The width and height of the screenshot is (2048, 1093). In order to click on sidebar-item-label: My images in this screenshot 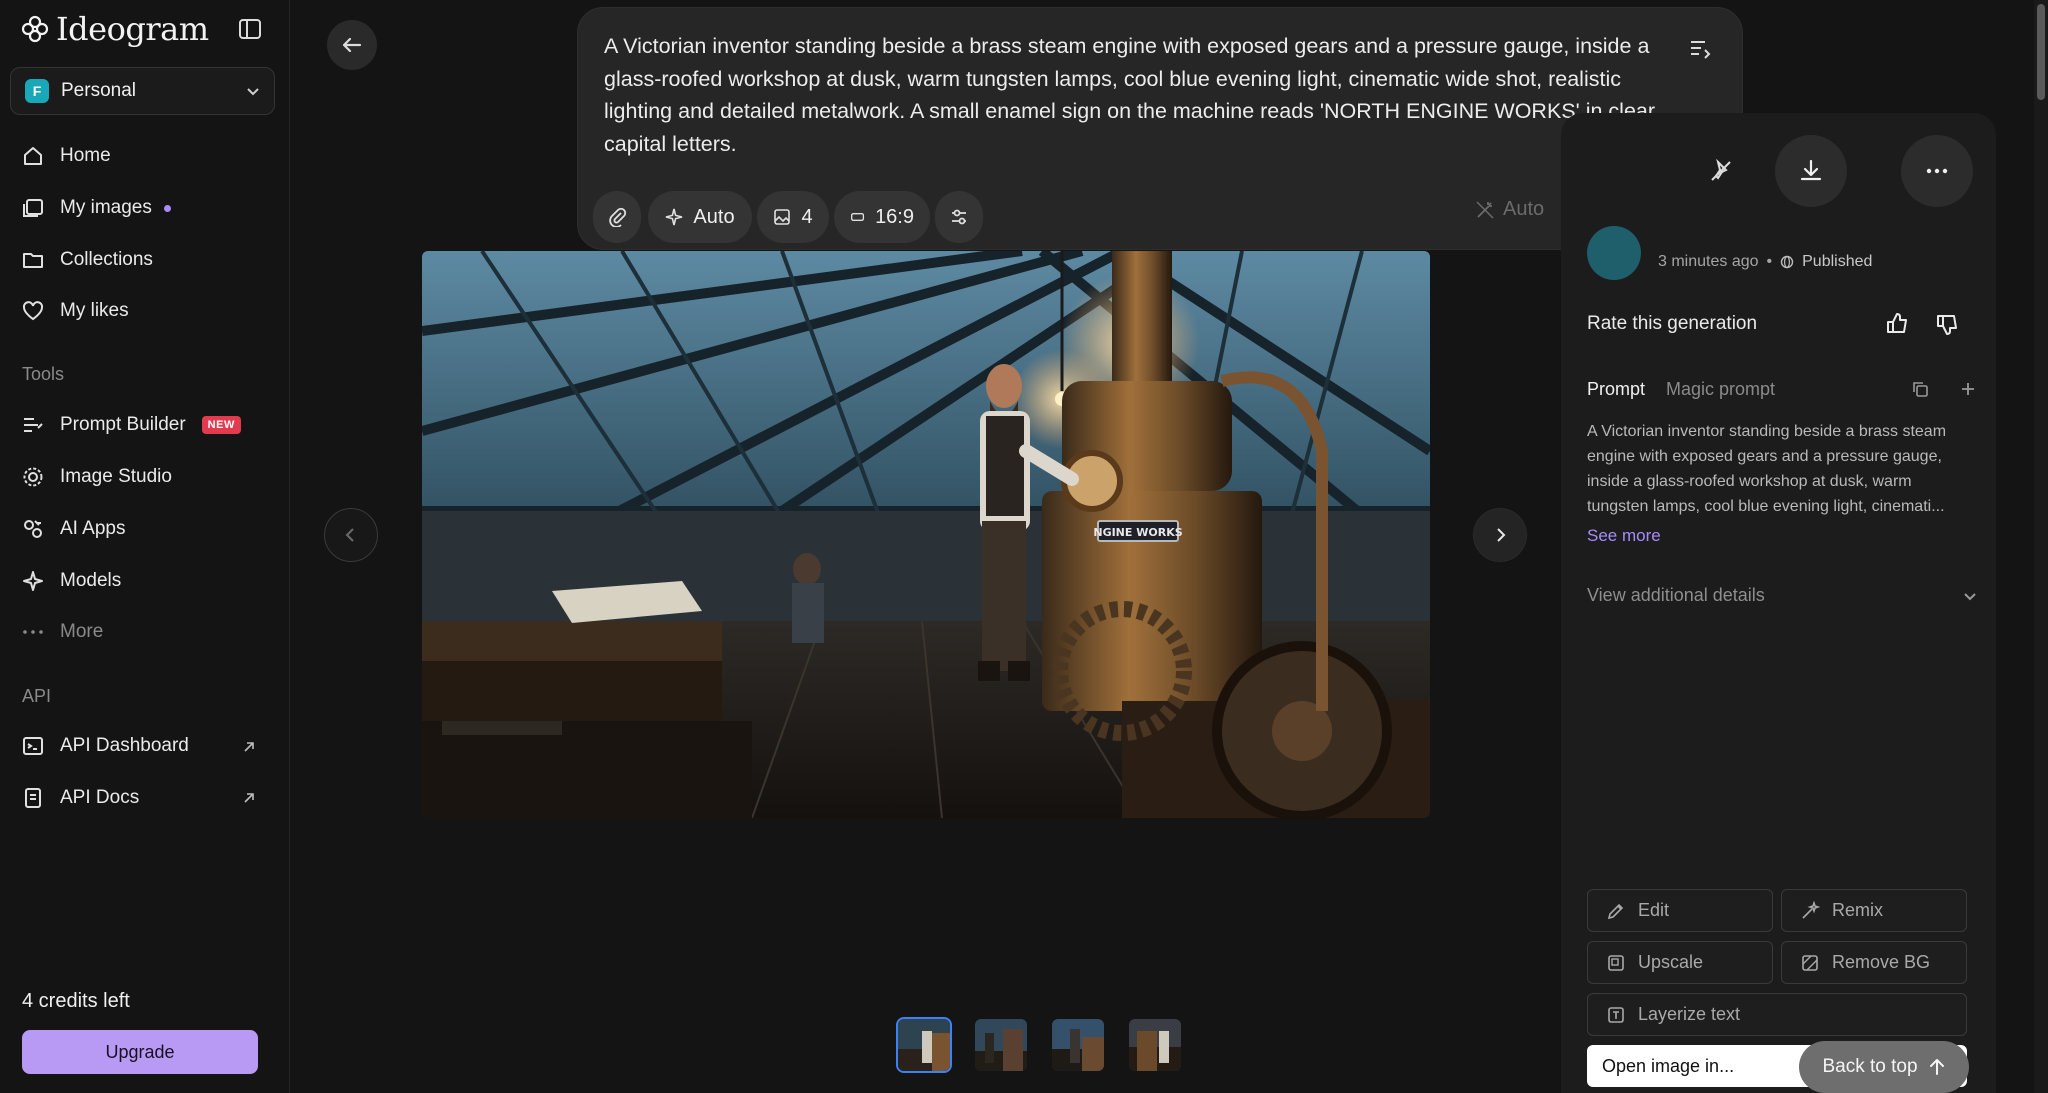, I will do `click(106, 207)`.